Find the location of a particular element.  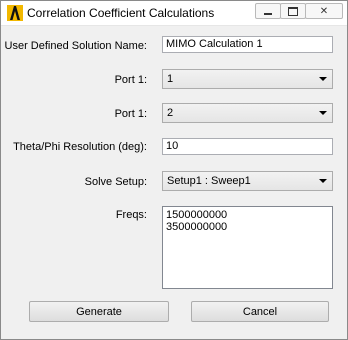

minimize-button is located at coordinates (268, 11).